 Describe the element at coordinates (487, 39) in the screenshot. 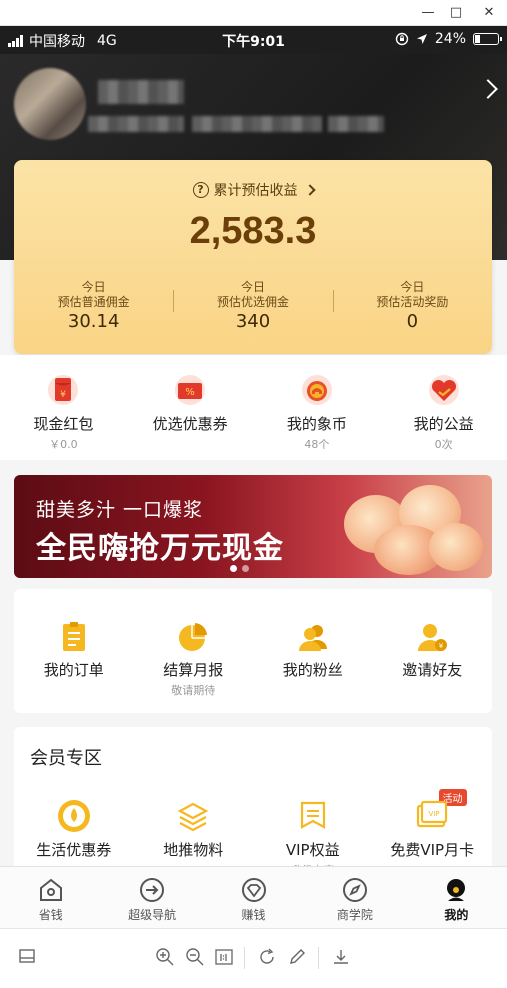

I see `battery-icon` at that location.